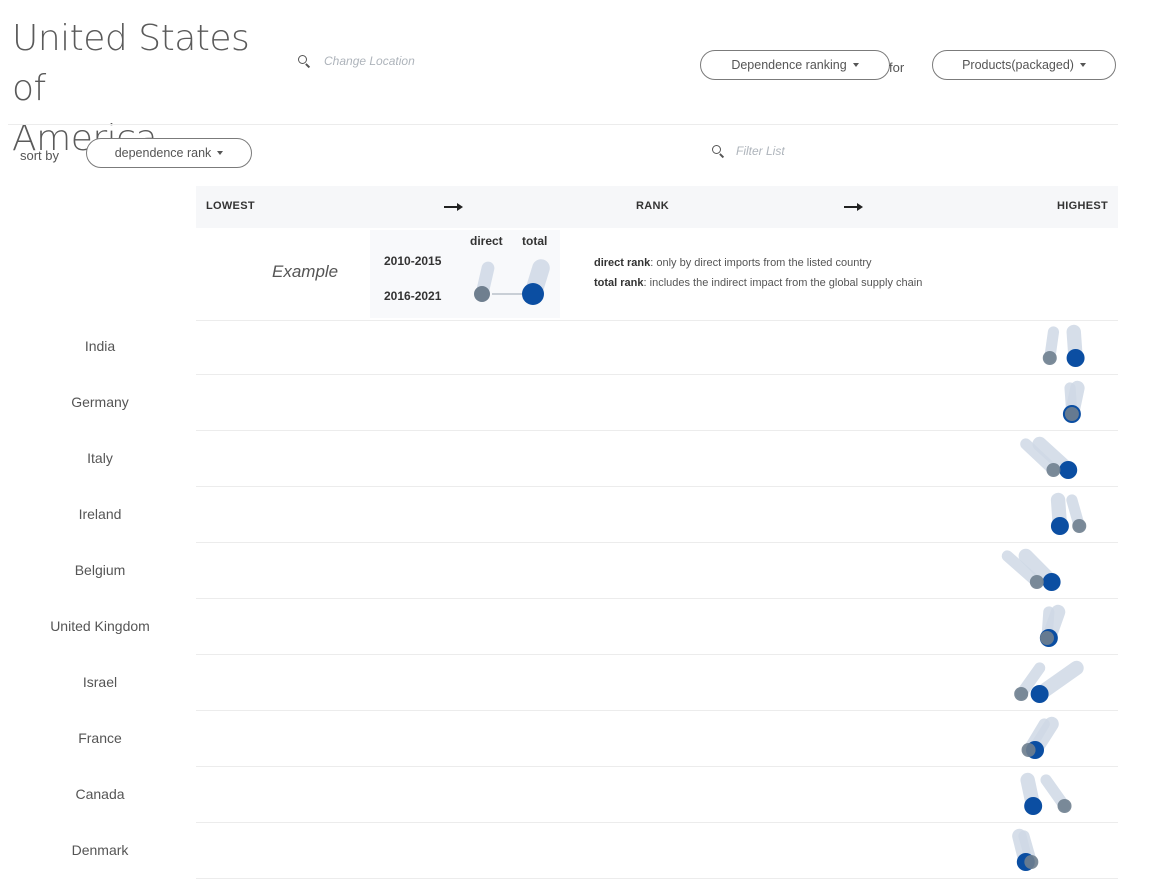  Describe the element at coordinates (533, 294) in the screenshot. I see `legend-total-dot` at that location.